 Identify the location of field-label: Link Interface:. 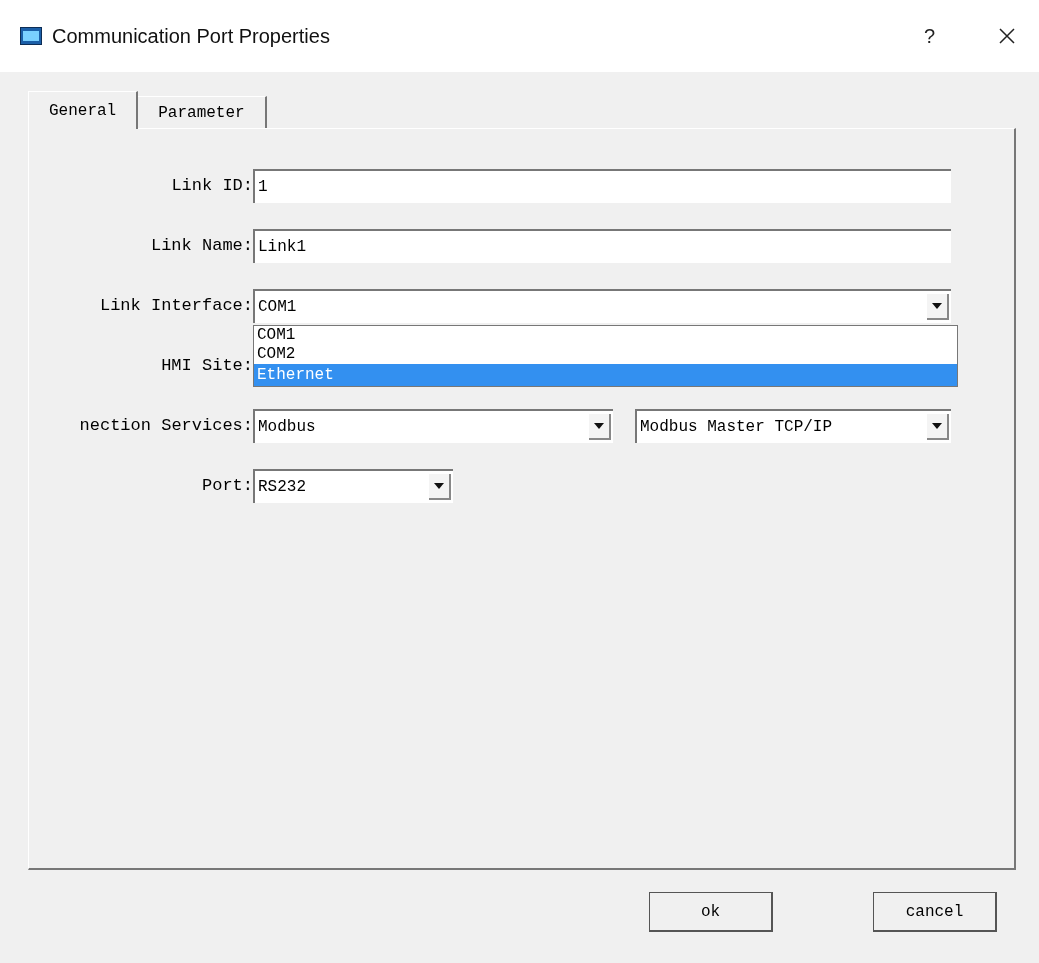
(175, 306).